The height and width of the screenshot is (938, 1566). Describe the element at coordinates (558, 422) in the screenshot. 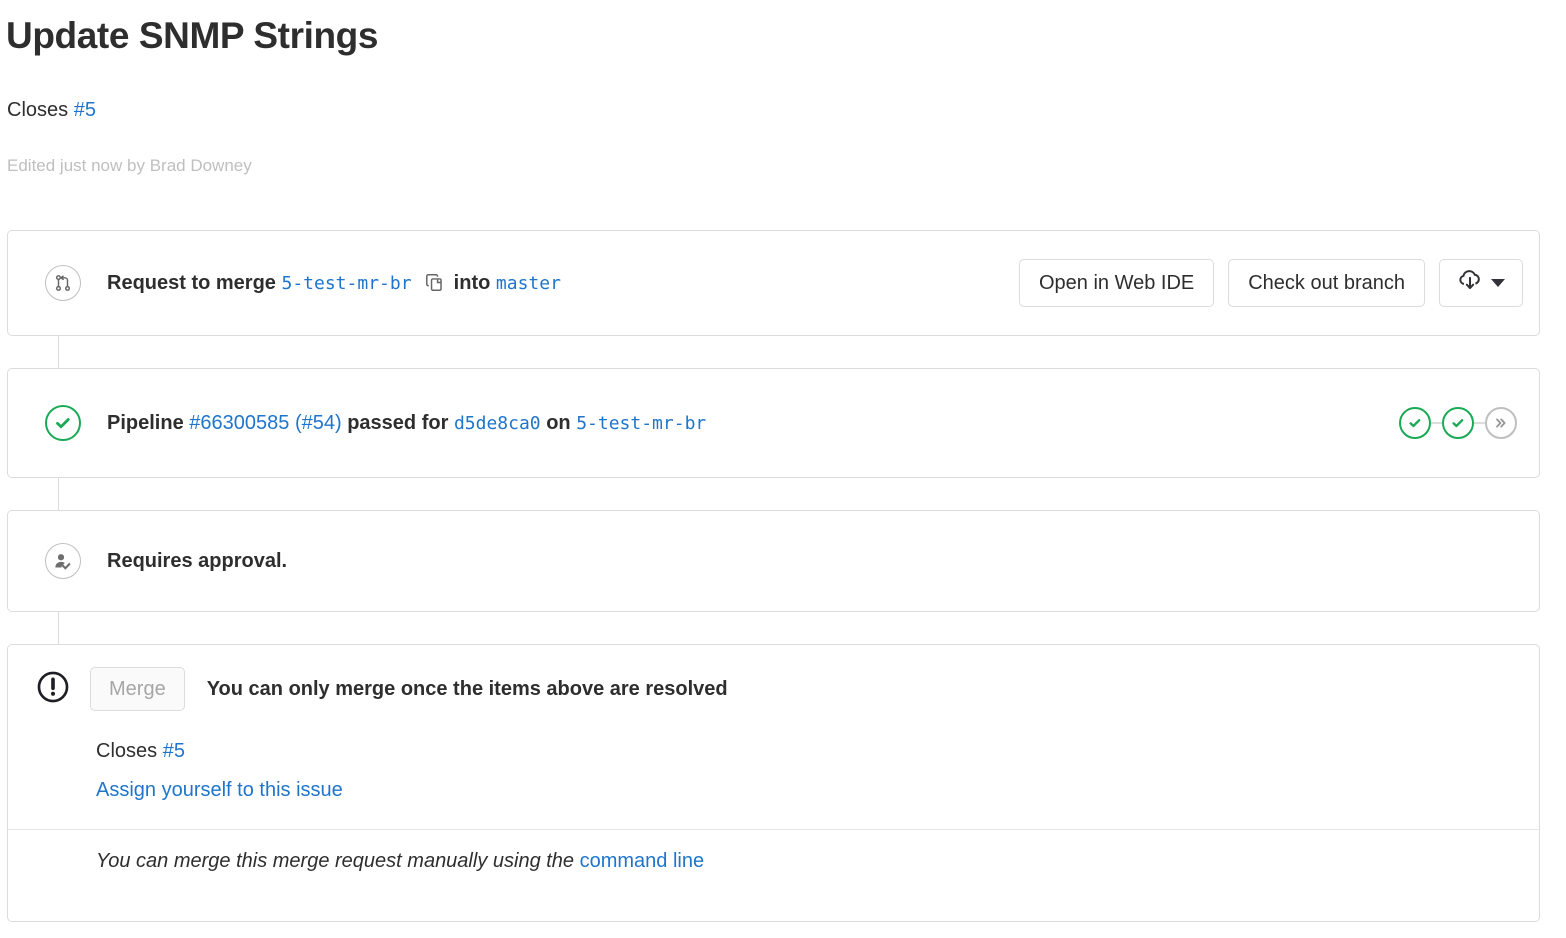

I see `pipeline-on-label: on` at that location.